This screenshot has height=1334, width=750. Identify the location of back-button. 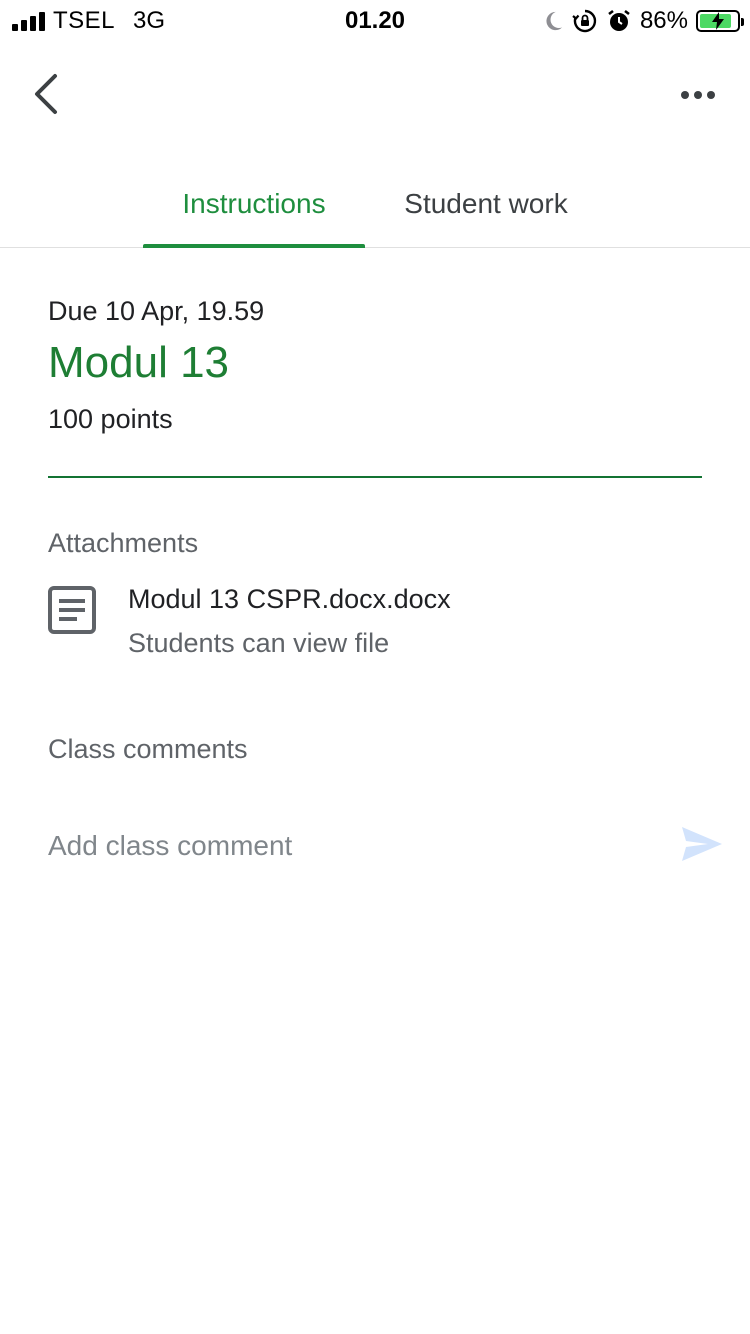
(46, 96).